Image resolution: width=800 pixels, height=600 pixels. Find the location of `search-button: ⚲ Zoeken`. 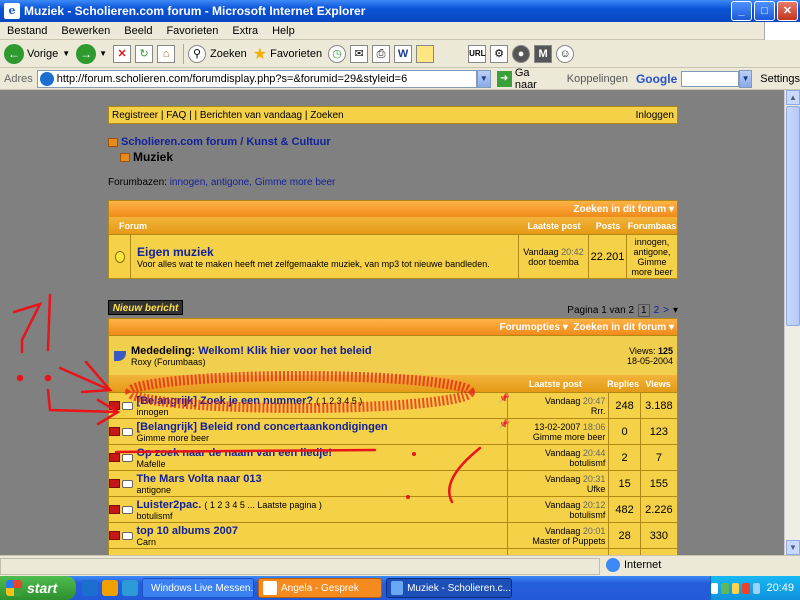

search-button: ⚲ Zoeken is located at coordinates (217, 53).